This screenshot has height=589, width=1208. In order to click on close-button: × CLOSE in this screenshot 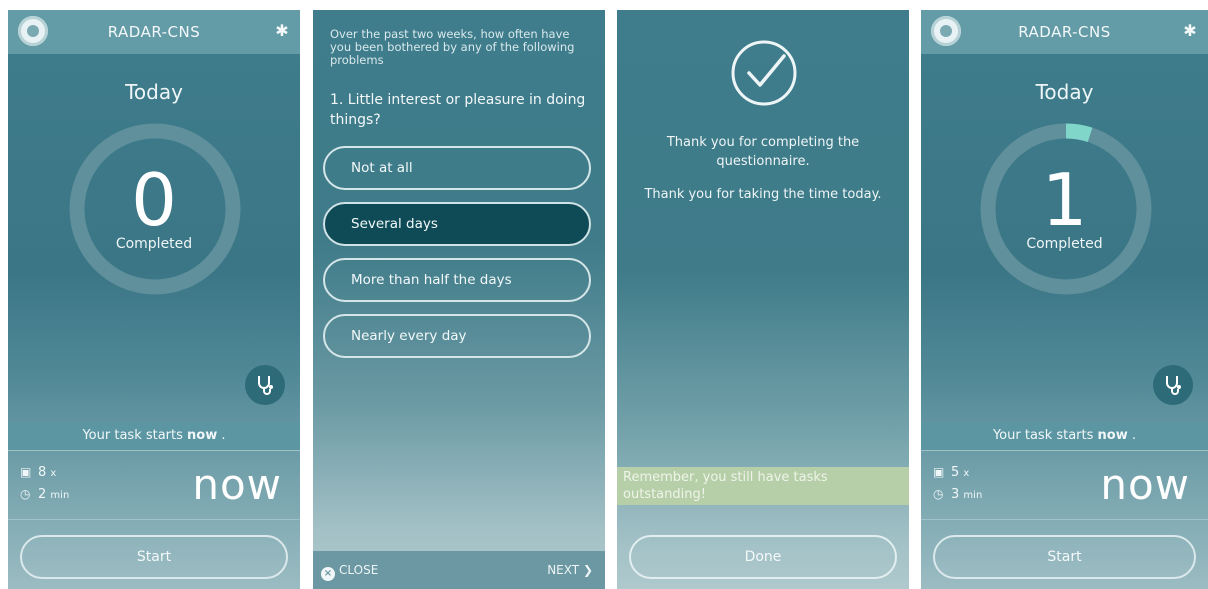, I will do `click(349, 570)`.